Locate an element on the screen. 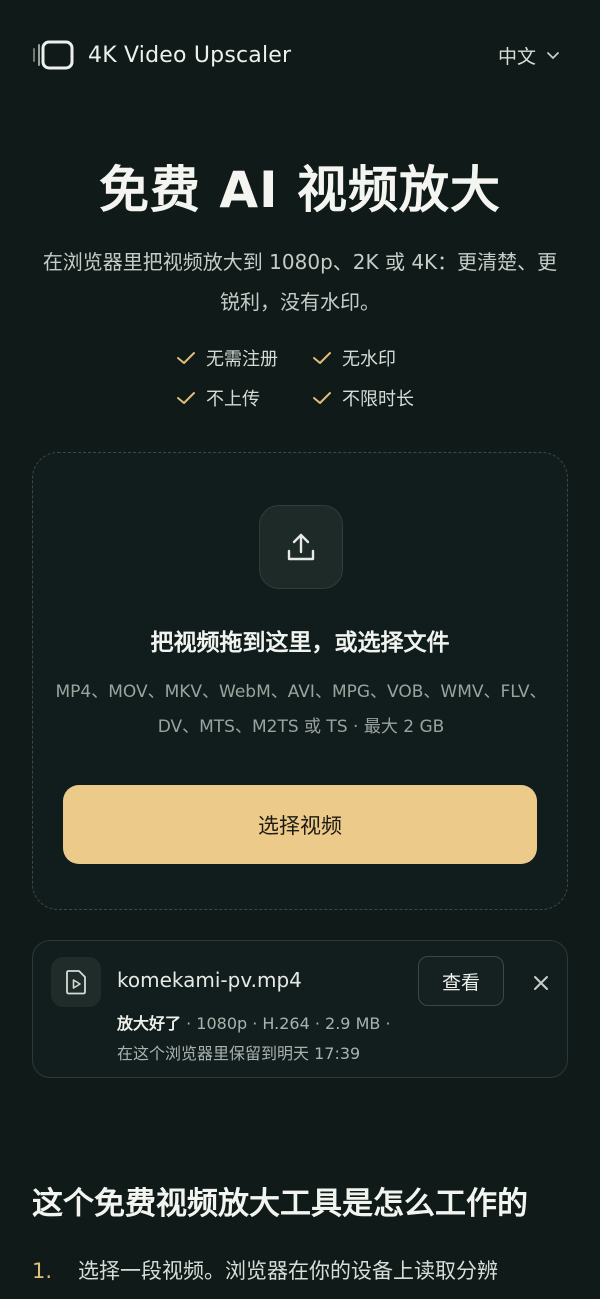  how-it-works-title: 这个免费视频放大工具是怎么工作的 is located at coordinates (280, 1204).